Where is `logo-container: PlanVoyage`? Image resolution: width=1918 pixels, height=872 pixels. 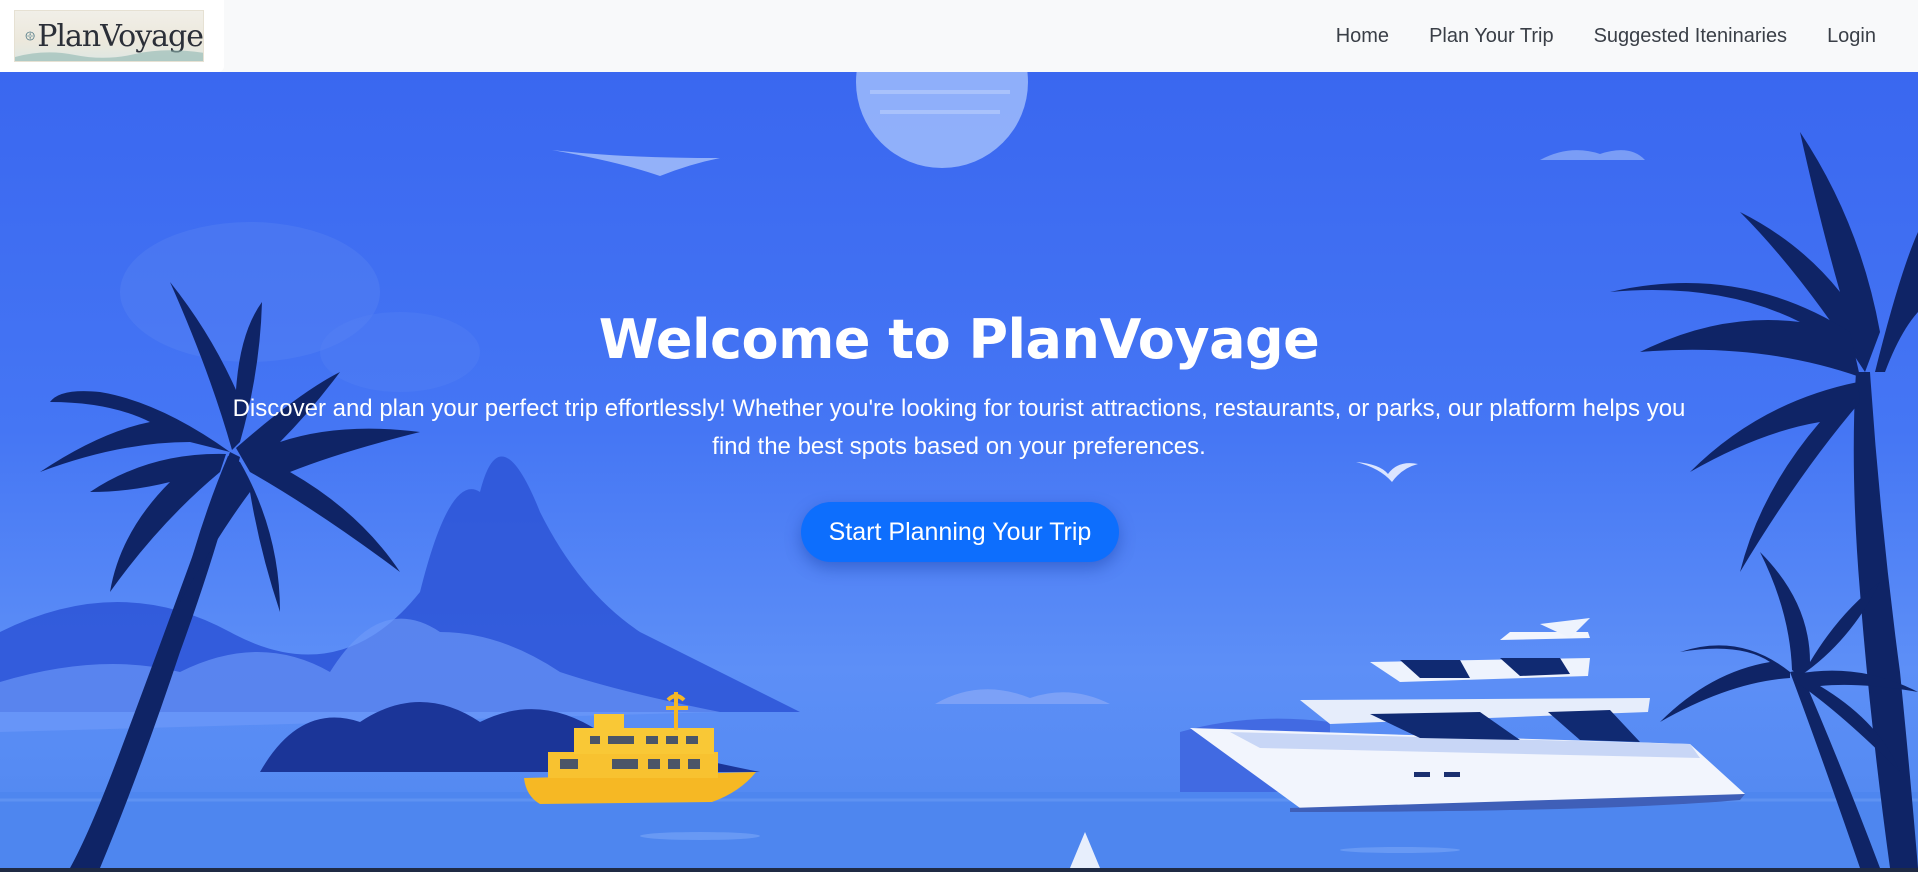 logo-container: PlanVoyage is located at coordinates (112, 36).